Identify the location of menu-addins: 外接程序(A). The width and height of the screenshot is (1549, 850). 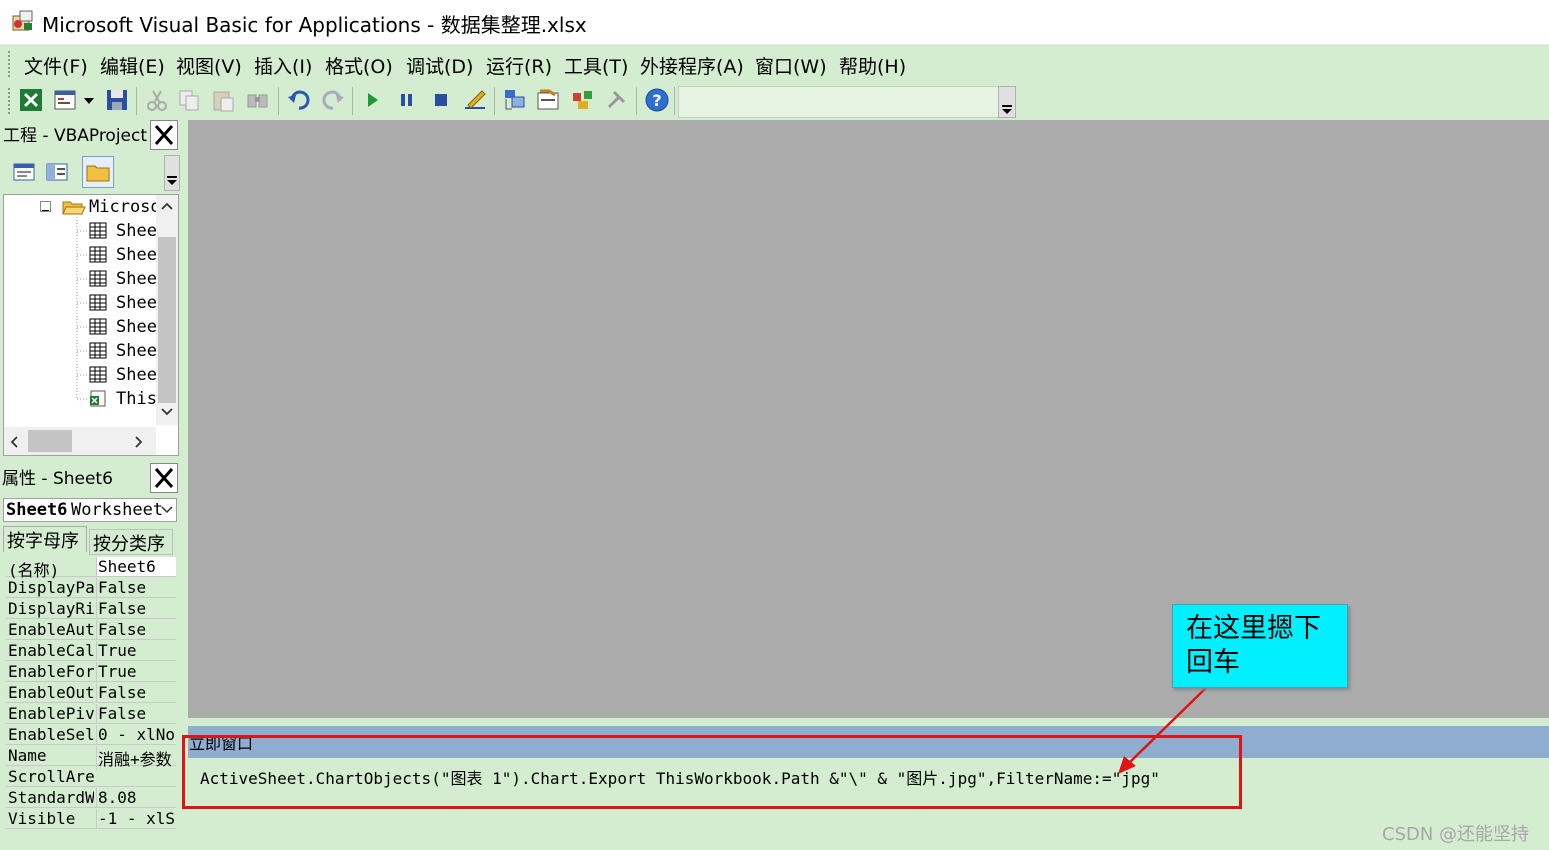
(692, 65).